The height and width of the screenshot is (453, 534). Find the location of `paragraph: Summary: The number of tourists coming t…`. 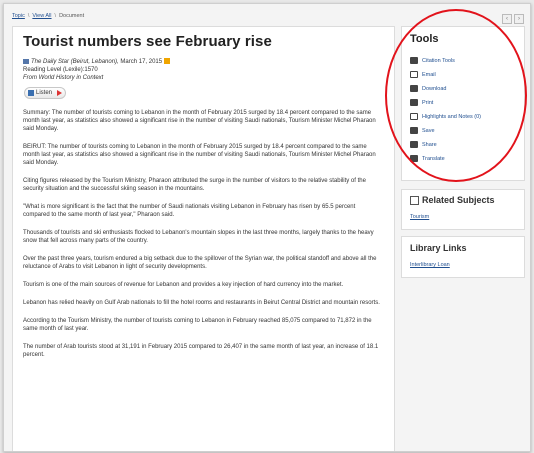

paragraph: Summary: The number of tourists coming t… is located at coordinates (199, 121).